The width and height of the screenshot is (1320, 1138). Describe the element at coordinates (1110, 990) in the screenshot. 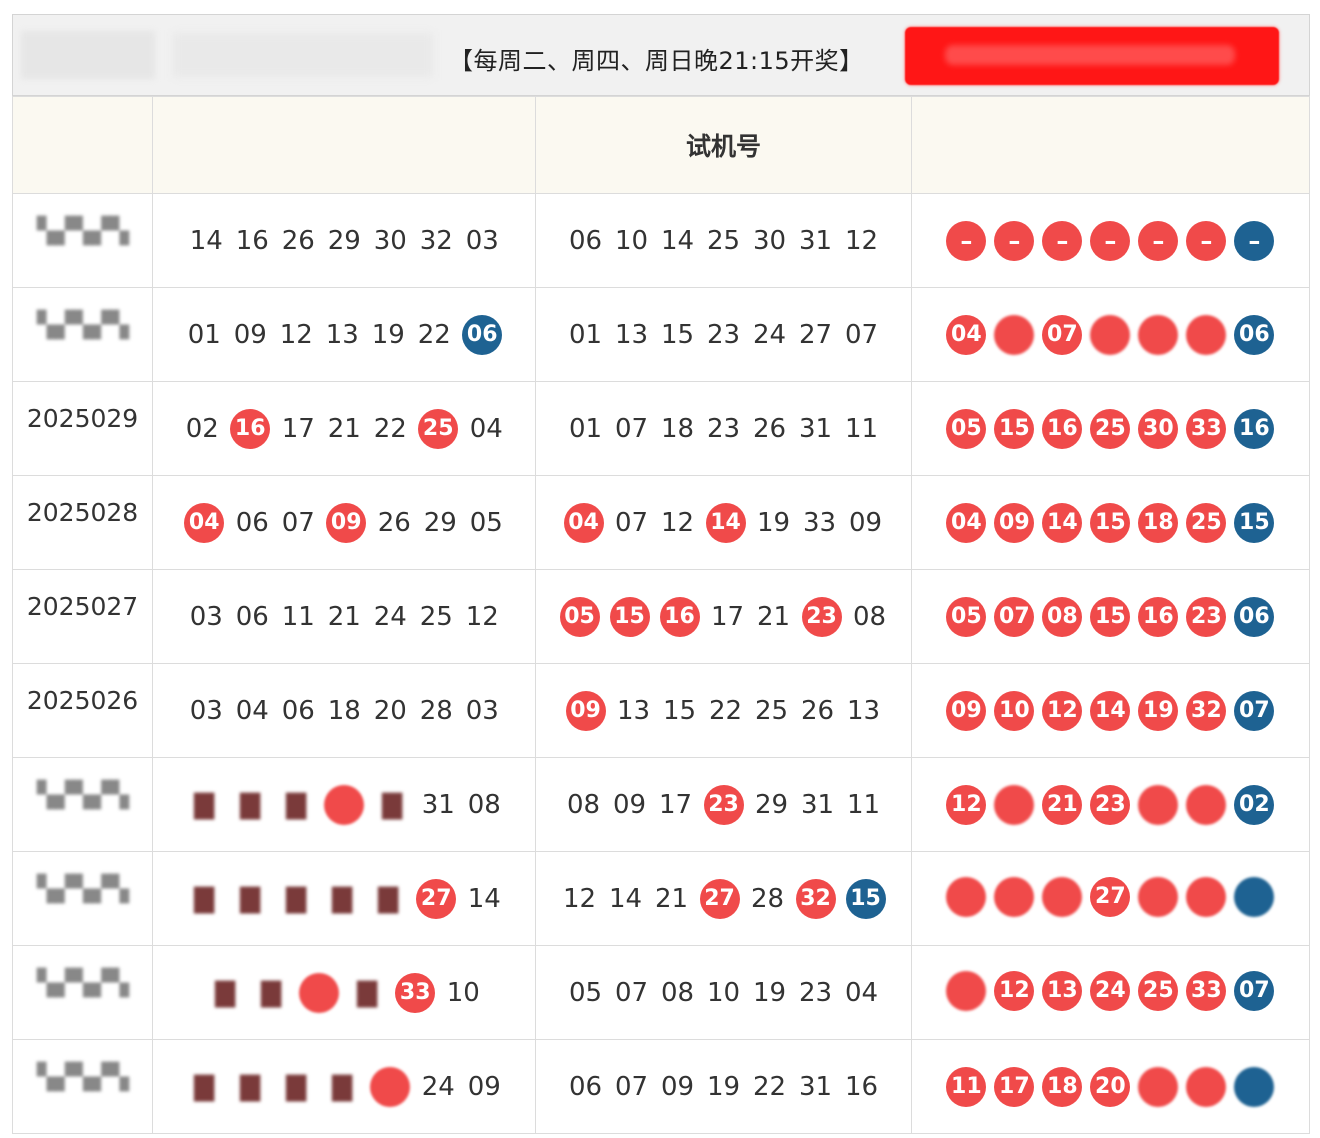

I see `pick-balls: 12 13 24 25 33 07` at that location.